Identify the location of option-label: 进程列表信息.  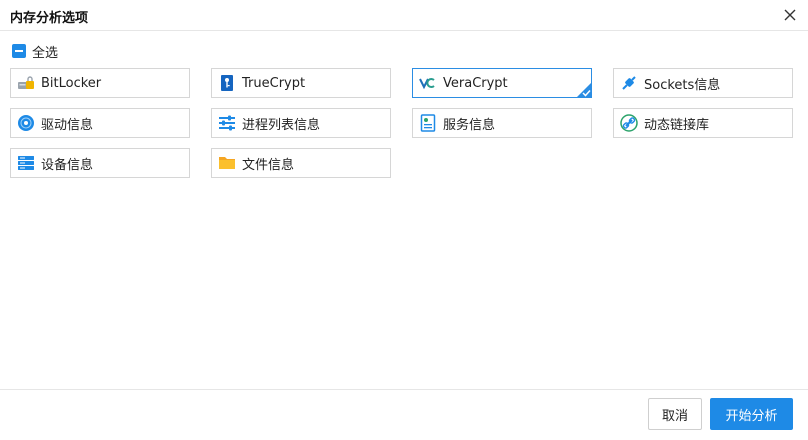
(281, 125).